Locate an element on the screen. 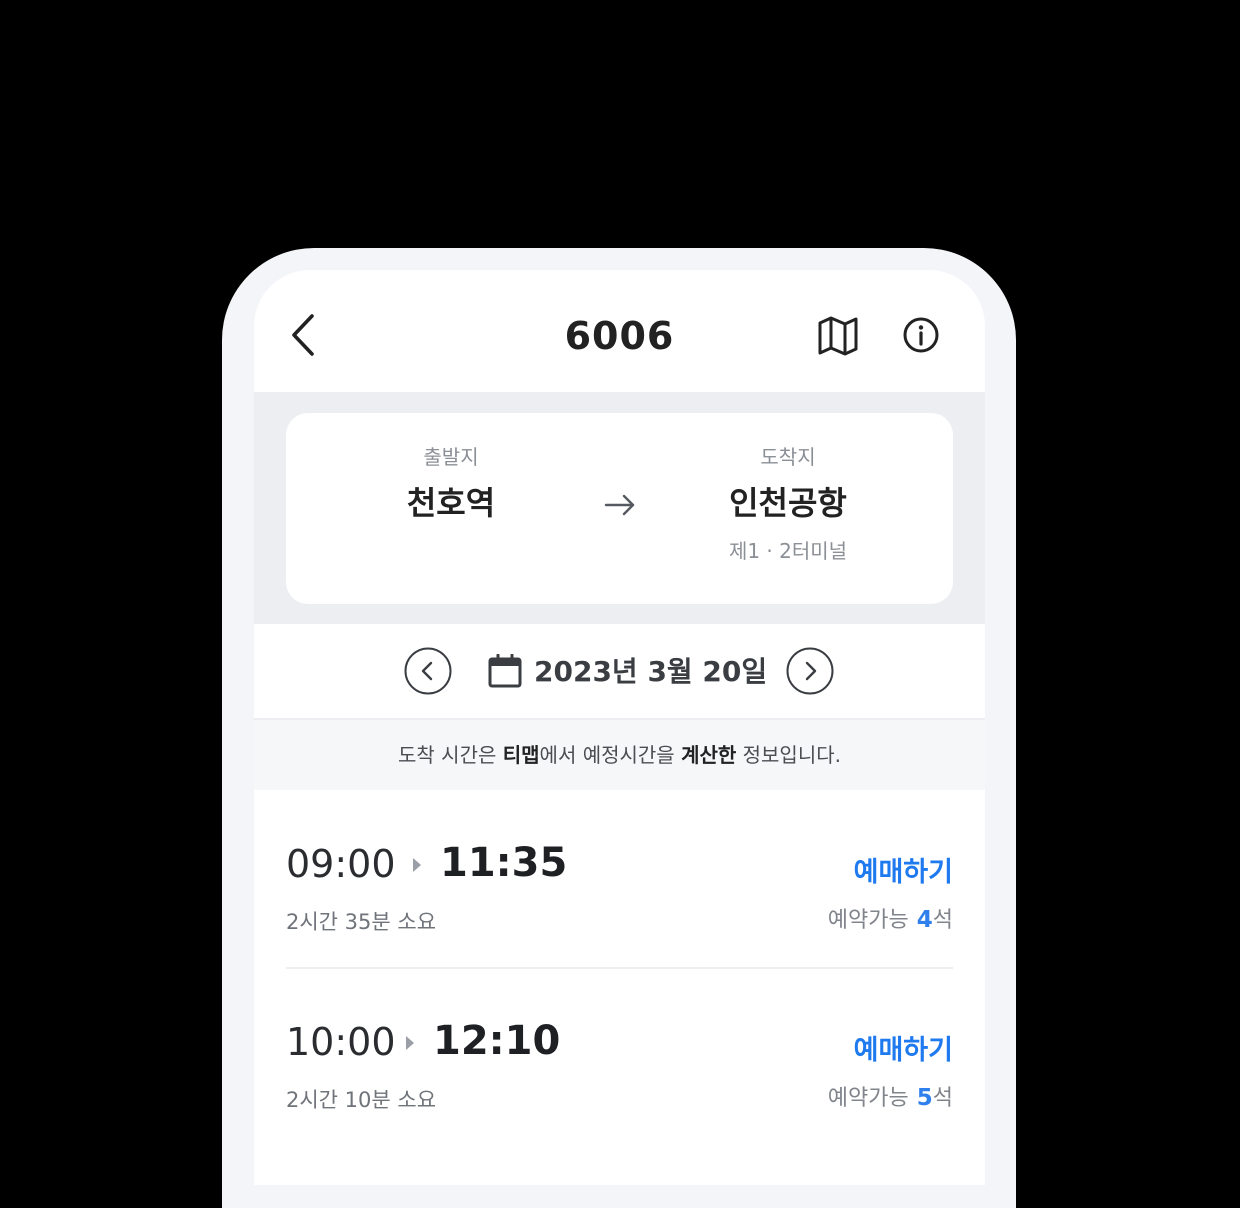  info-icon is located at coordinates (921, 335).